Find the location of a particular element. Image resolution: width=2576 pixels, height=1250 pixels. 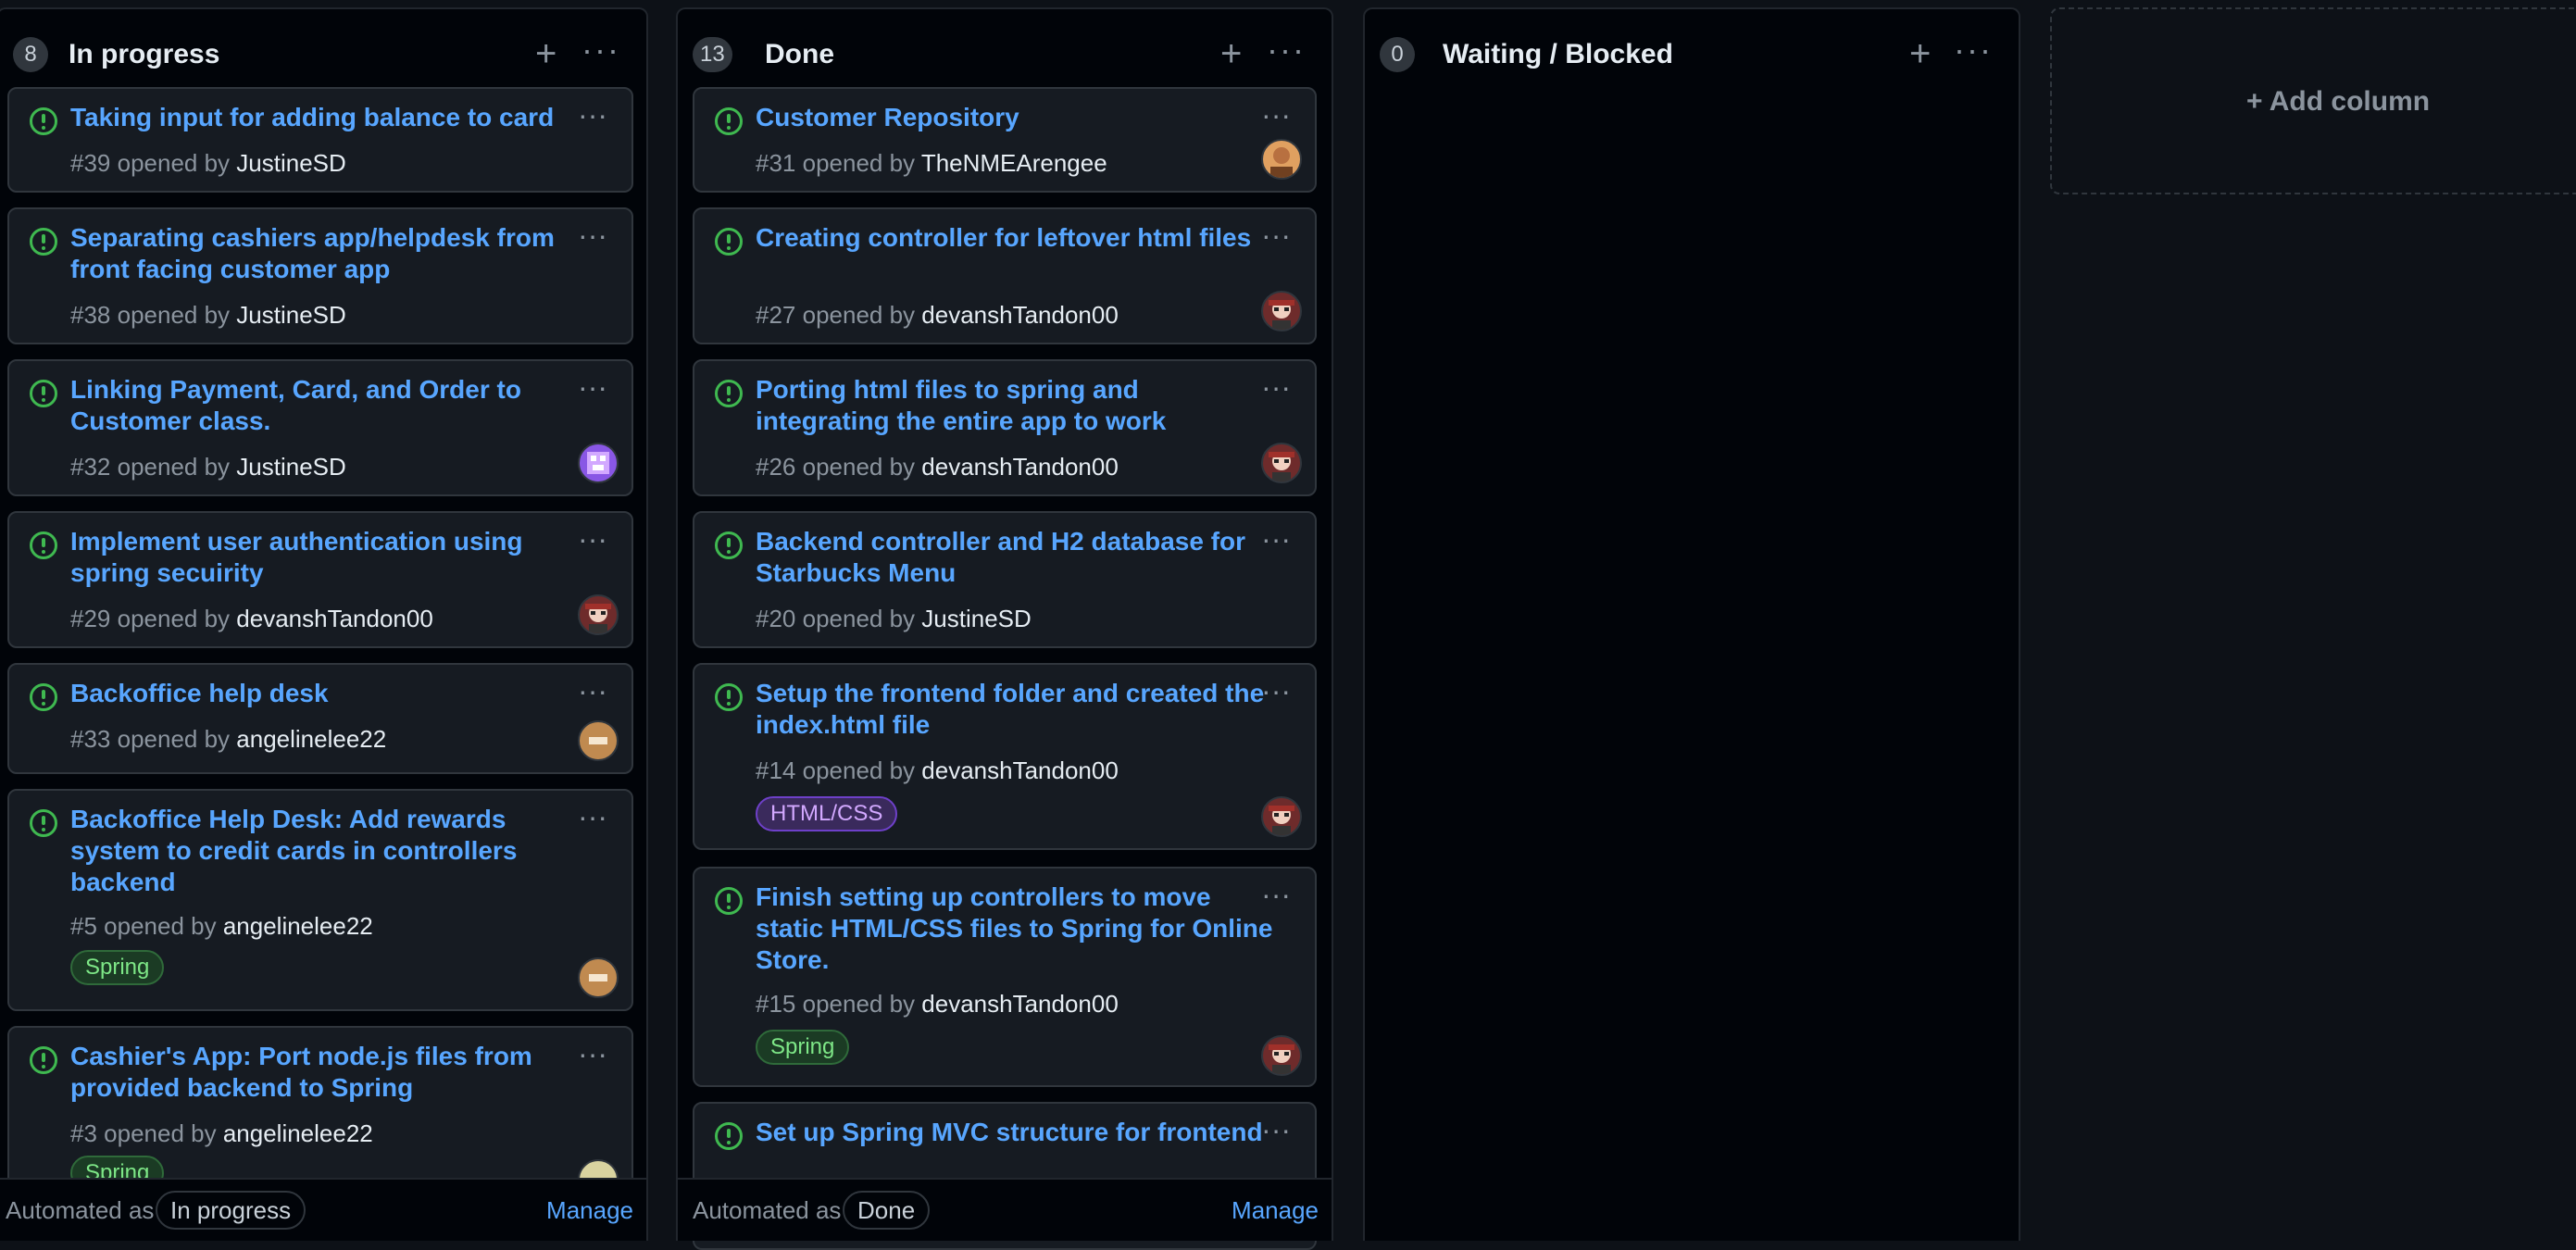

add-column-button: + Add column is located at coordinates (2313, 100).